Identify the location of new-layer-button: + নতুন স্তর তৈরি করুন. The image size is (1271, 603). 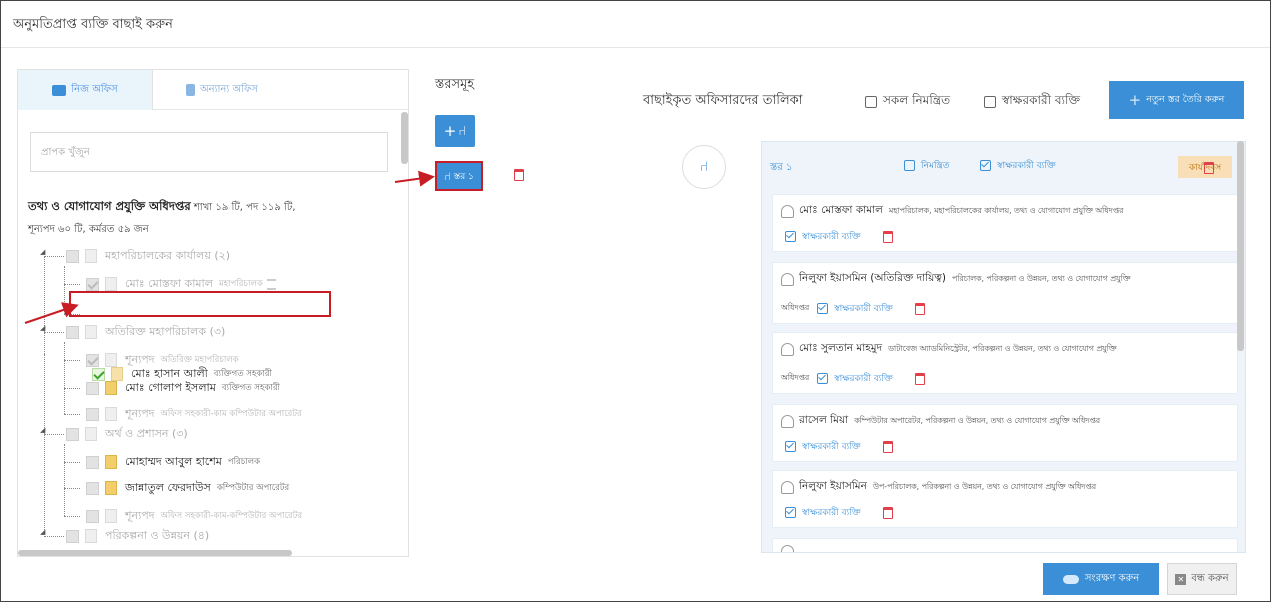
(1176, 100).